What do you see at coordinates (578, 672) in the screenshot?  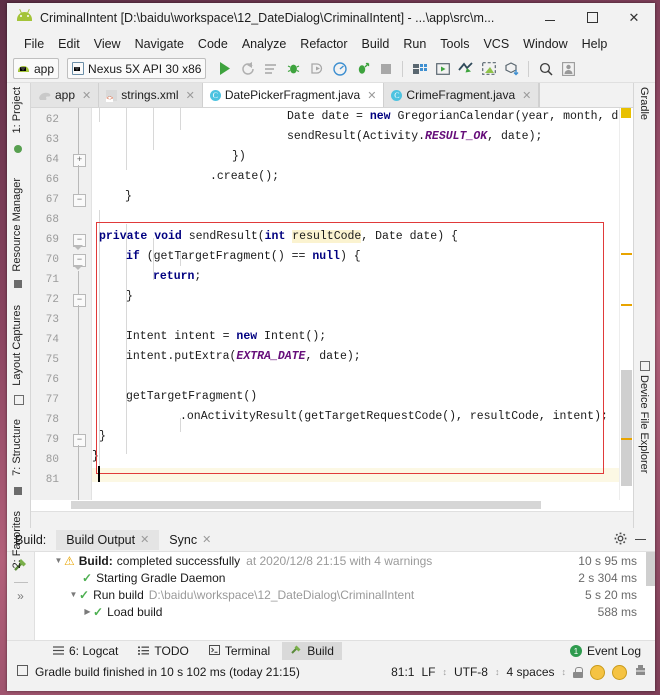 I see `lock-icon` at bounding box center [578, 672].